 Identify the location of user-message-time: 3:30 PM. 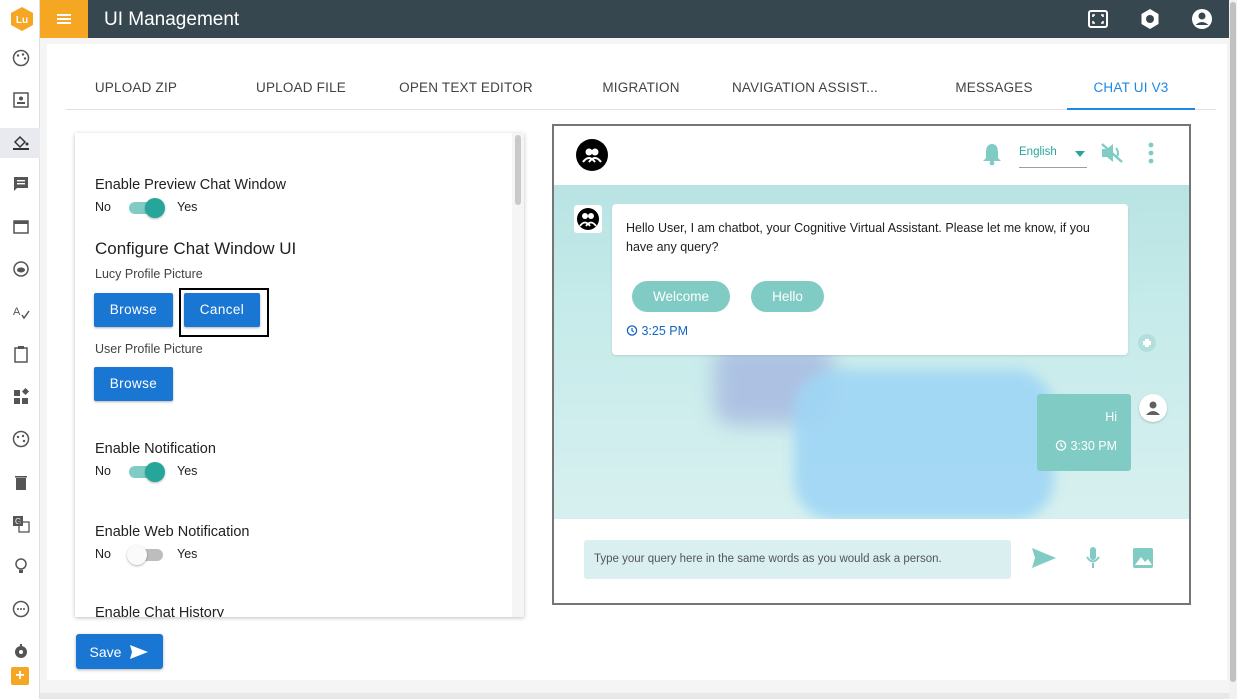
(1086, 446).